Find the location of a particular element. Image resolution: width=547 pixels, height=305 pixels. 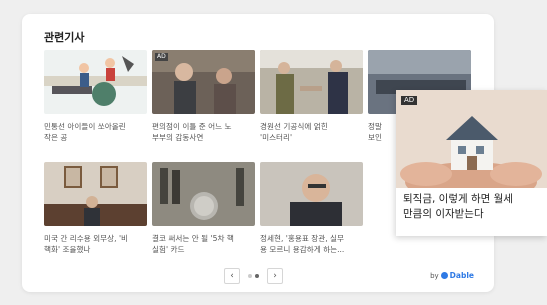

popup-ad-image is located at coordinates (471, 139).